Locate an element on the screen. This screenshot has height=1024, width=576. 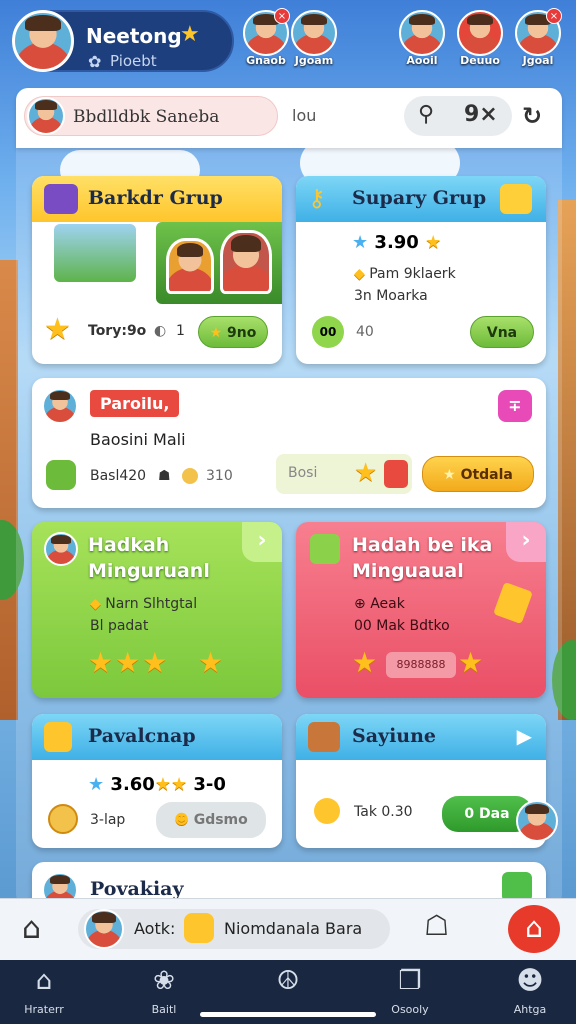
player-name: Neetong is located at coordinates (134, 36).